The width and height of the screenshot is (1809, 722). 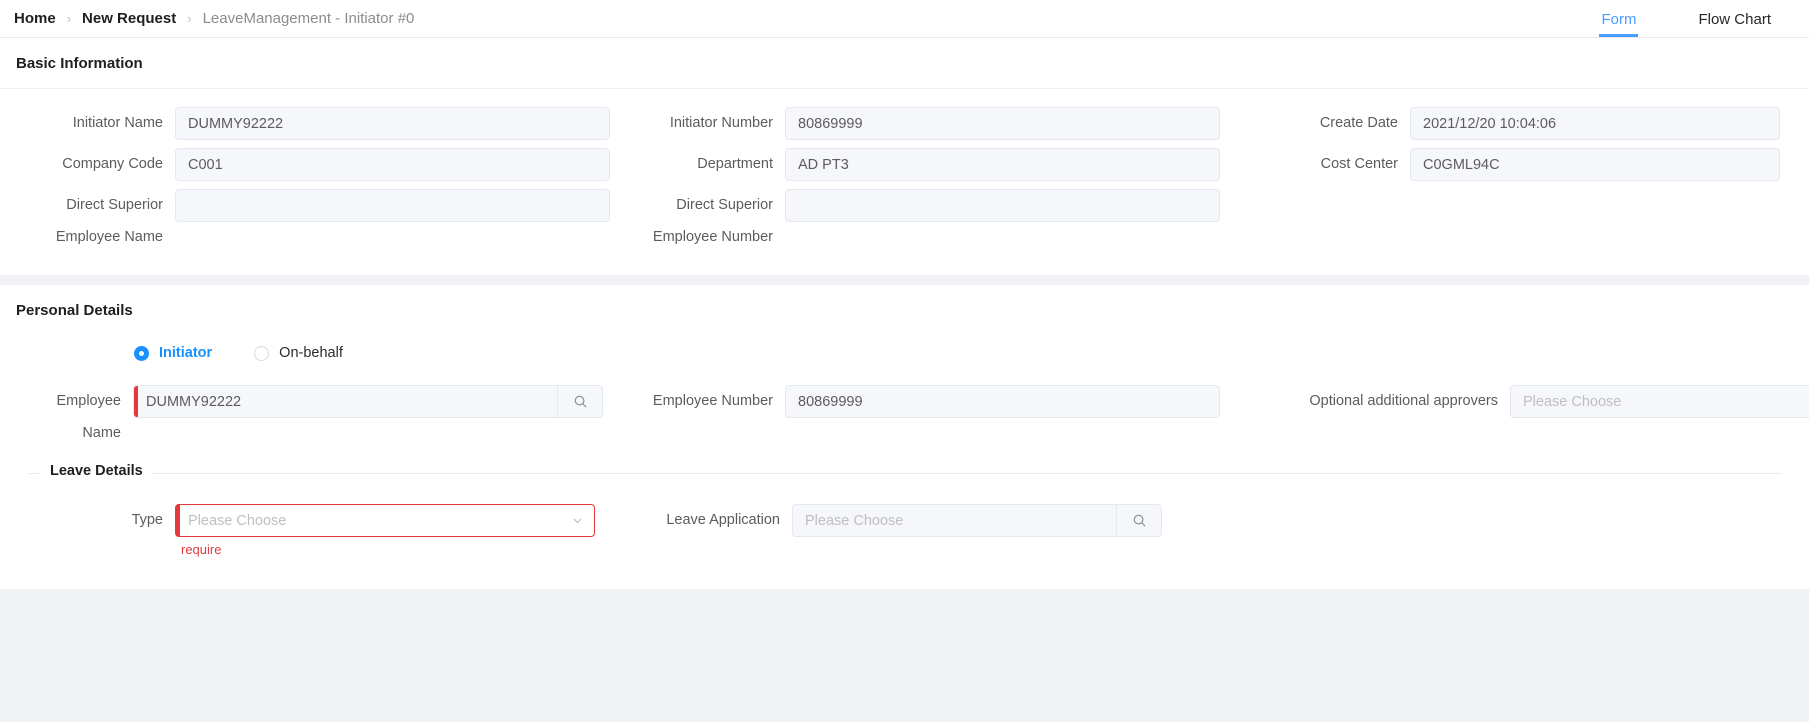 What do you see at coordinates (129, 18) in the screenshot?
I see `breadcrumb-item-new-request: New Request` at bounding box center [129, 18].